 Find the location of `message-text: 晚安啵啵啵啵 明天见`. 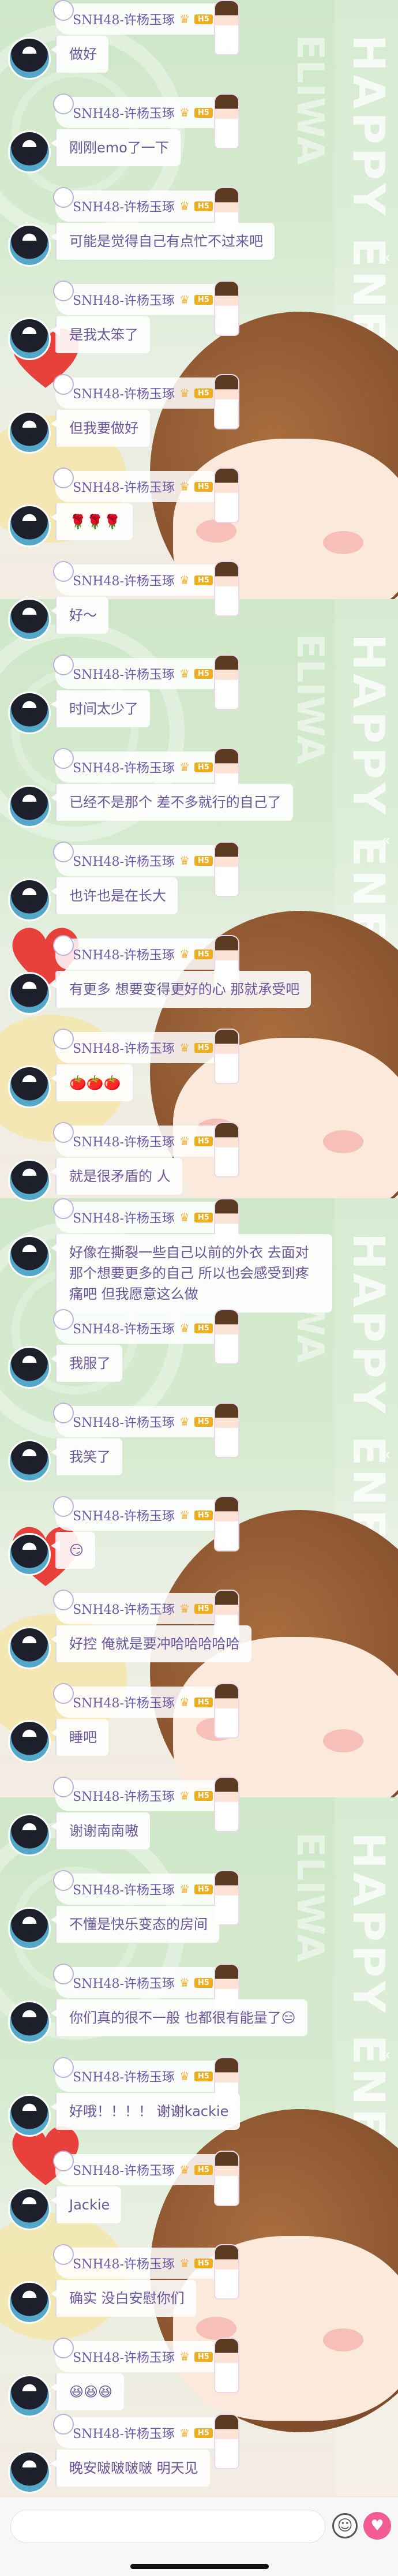

message-text: 晚安啵啵啵啵 明天见 is located at coordinates (133, 2468).